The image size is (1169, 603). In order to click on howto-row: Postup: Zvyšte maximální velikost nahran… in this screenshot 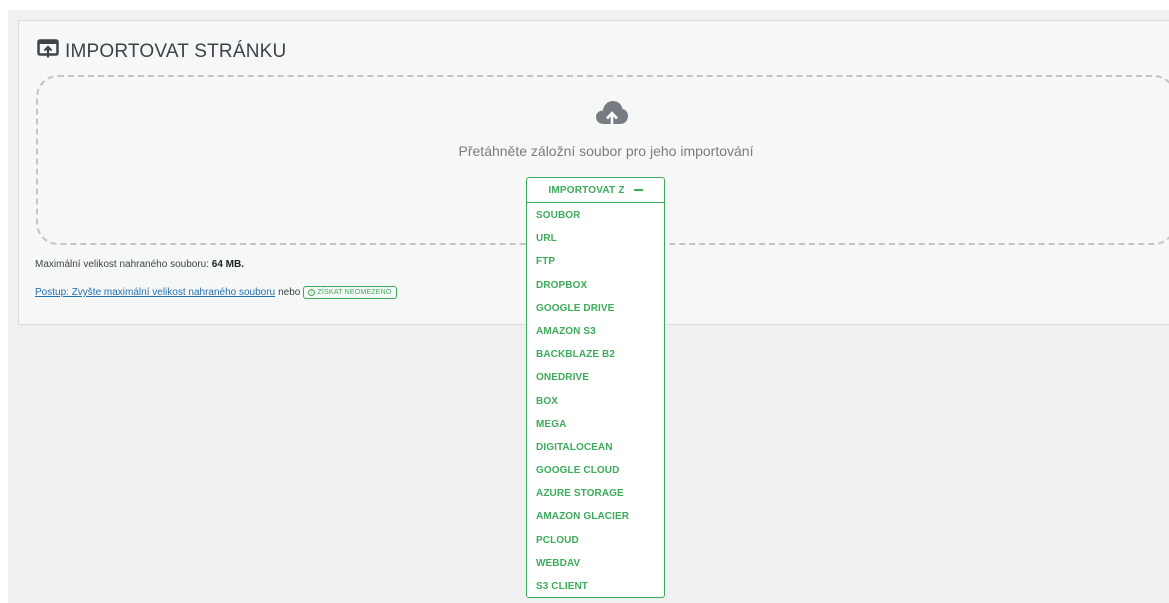, I will do `click(216, 292)`.